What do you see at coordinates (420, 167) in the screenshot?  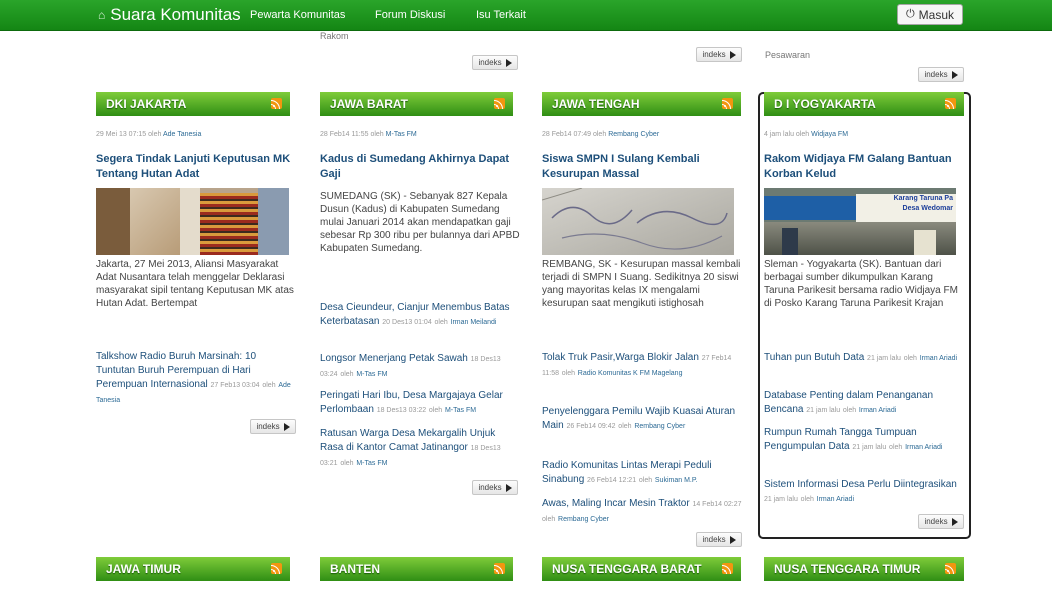 I see `article-headline: Kadus di Sumedang Akhirnya Dapat Gaji` at bounding box center [420, 167].